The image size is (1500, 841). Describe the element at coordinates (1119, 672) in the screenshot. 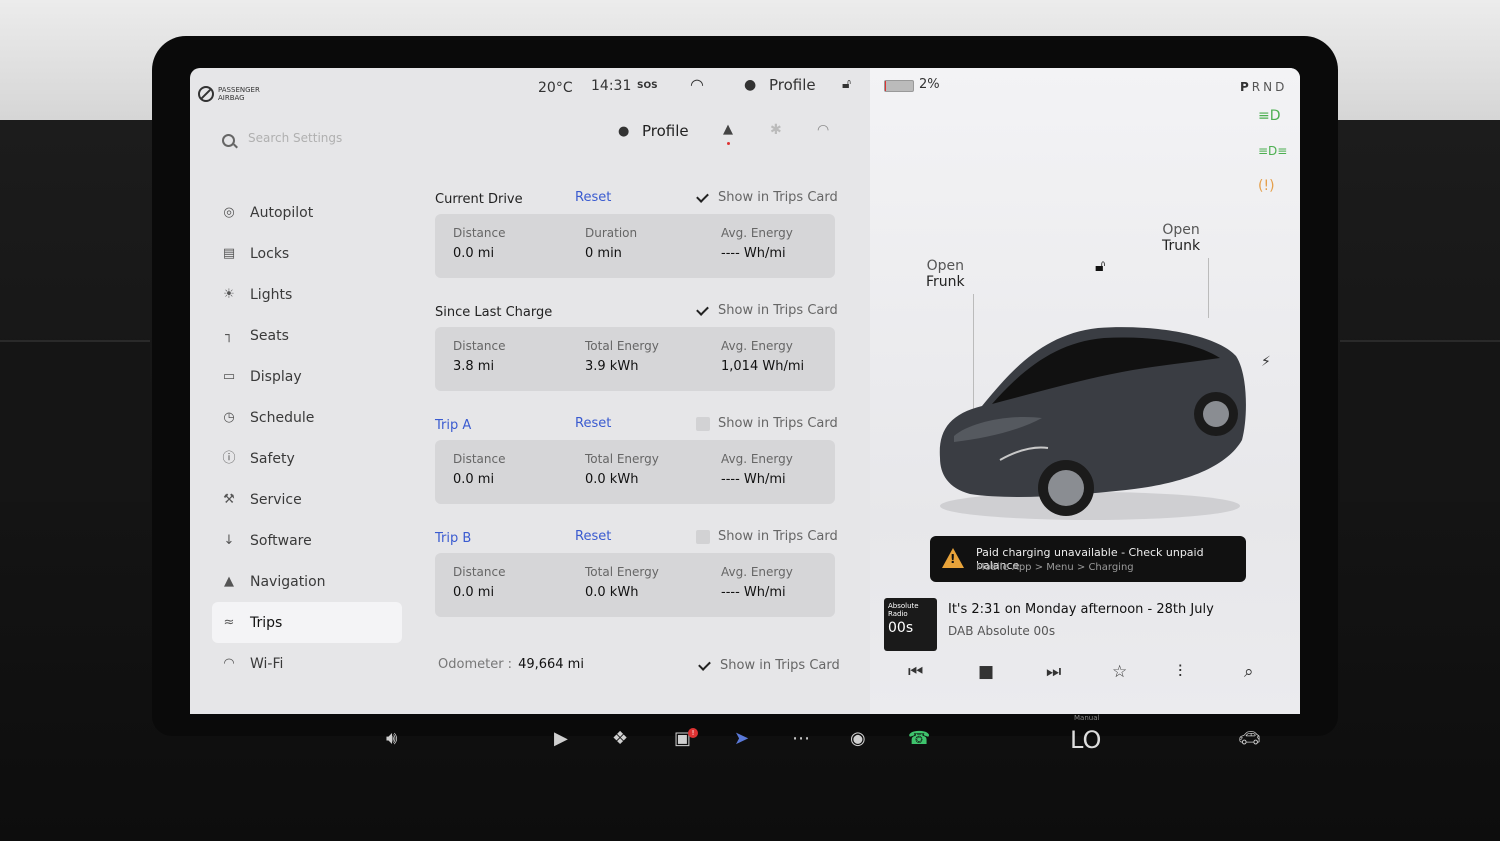

I see `favorite-star-icon: ☆` at that location.